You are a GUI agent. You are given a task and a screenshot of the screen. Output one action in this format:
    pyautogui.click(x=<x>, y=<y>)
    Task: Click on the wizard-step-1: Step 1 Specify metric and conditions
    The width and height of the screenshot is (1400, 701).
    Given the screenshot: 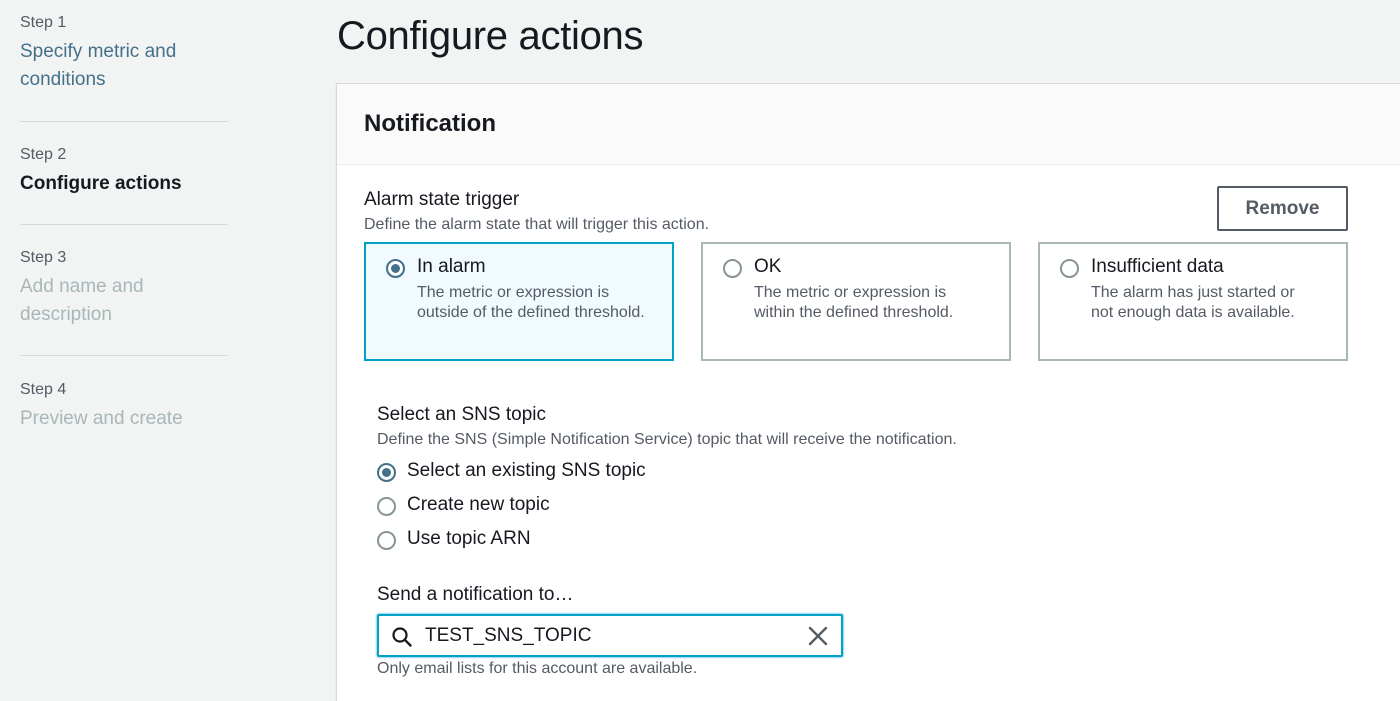 What is the action you would take?
    pyautogui.click(x=125, y=54)
    